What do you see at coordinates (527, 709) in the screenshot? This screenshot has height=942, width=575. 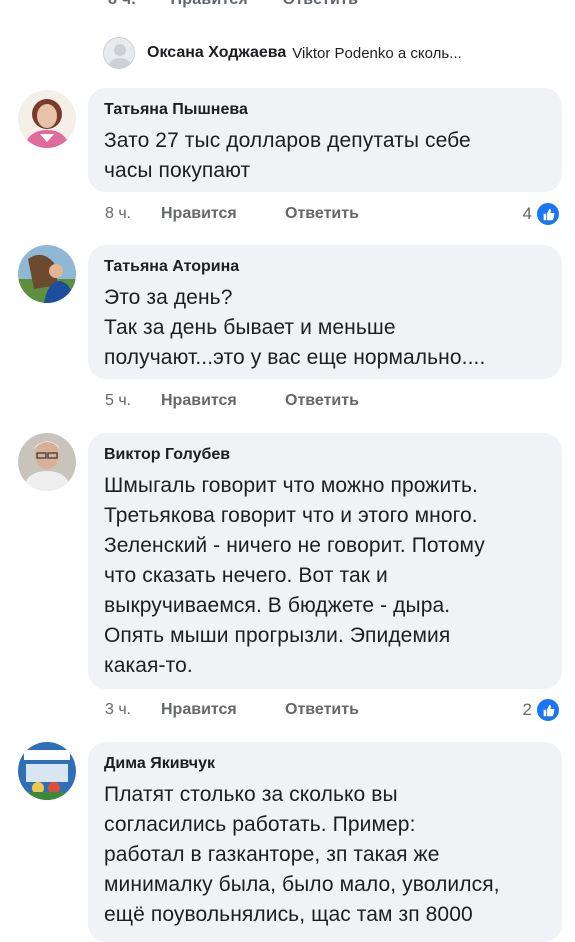 I see `reaction-number: 2` at bounding box center [527, 709].